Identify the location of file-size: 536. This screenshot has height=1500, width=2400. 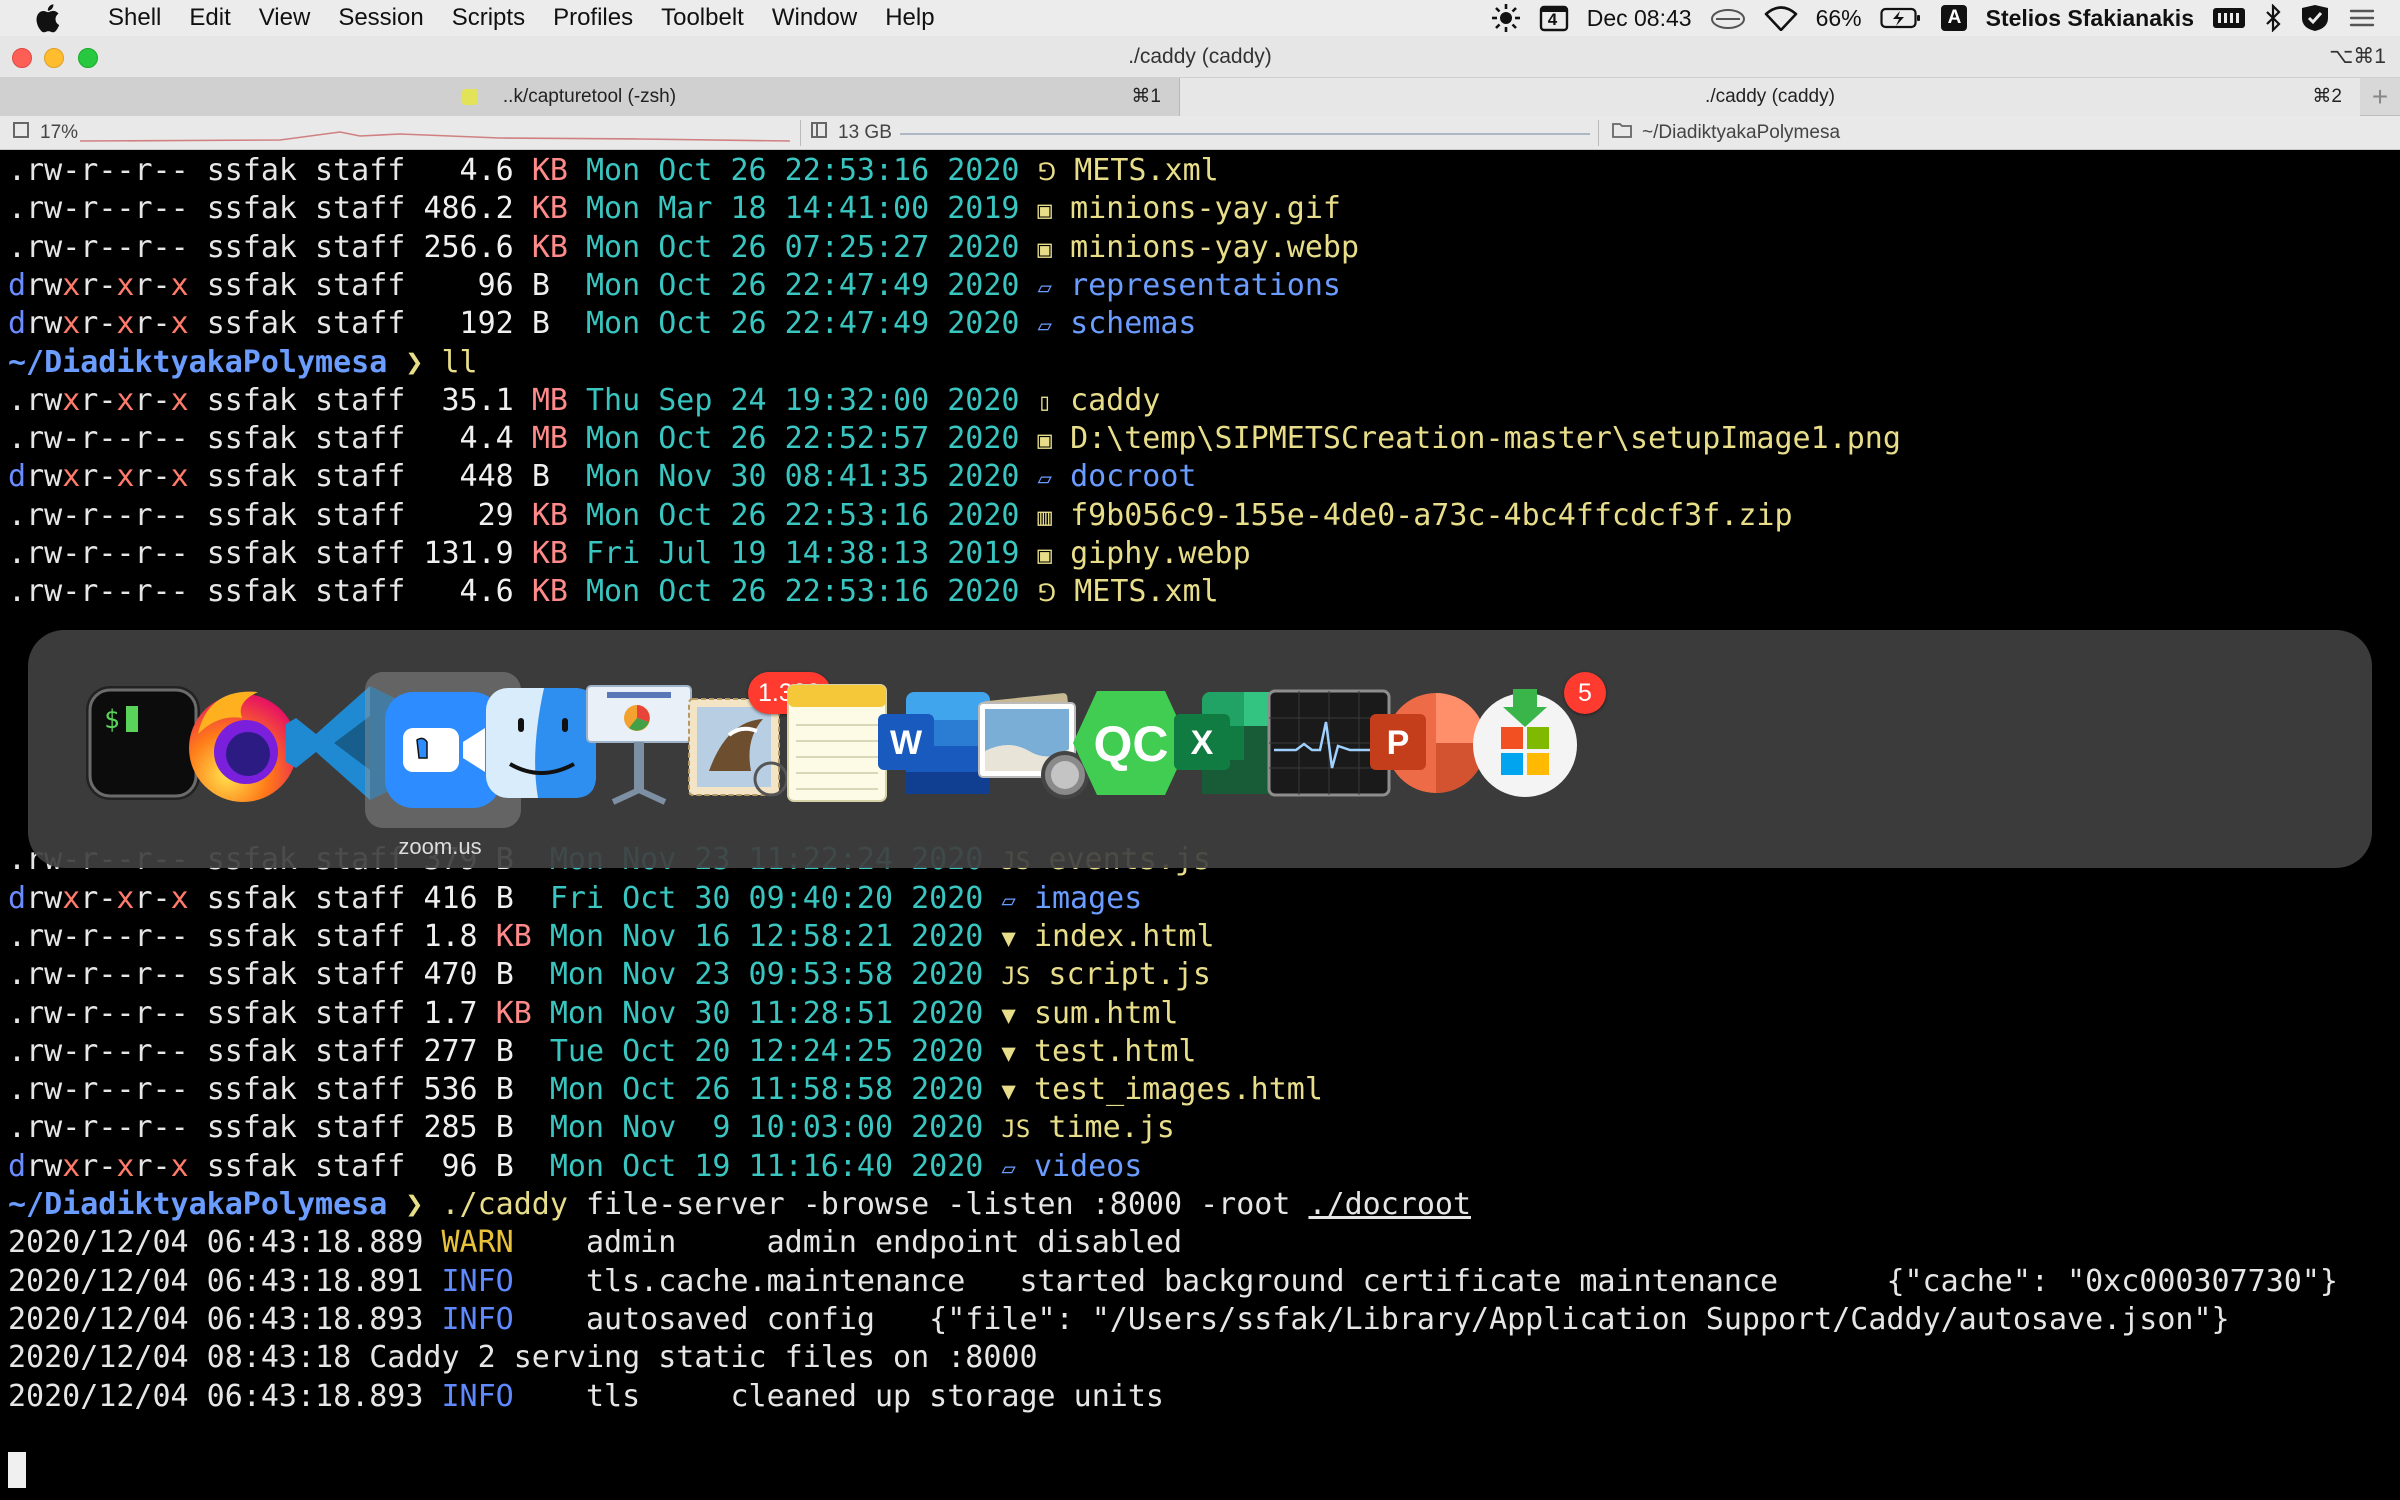
(450, 1089).